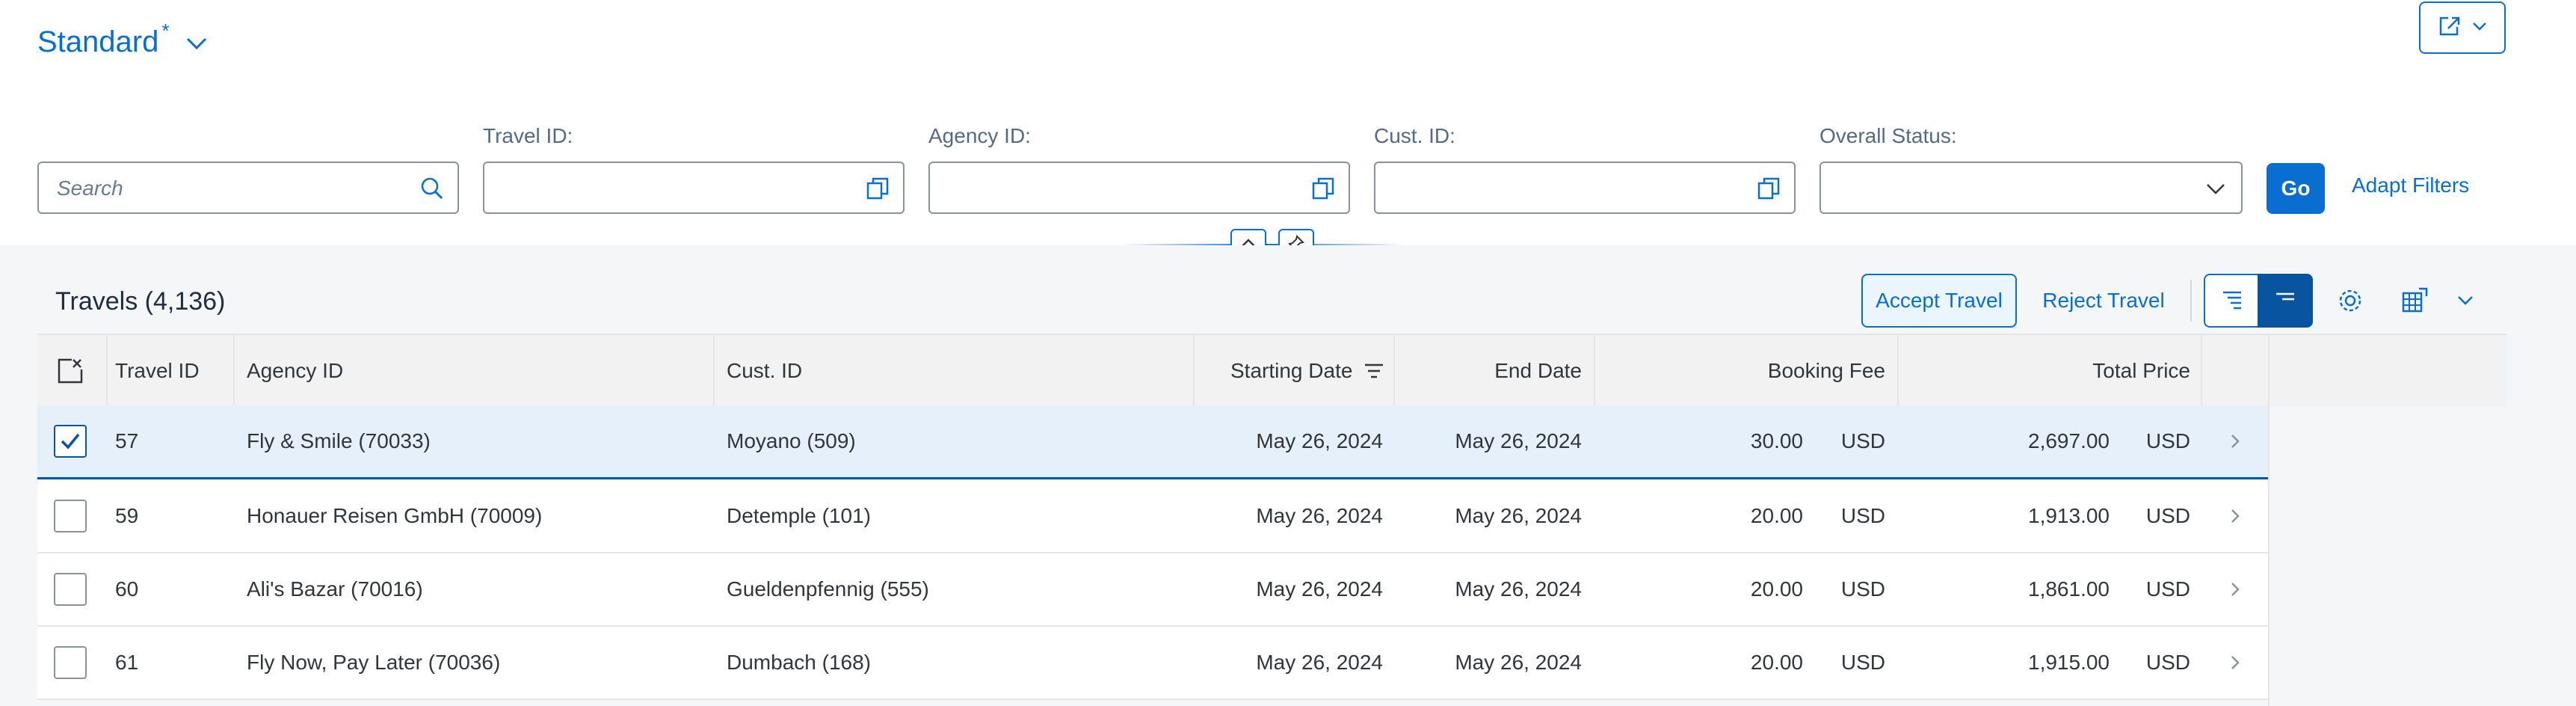 This screenshot has height=706, width=2576. Describe the element at coordinates (791, 441) in the screenshot. I see `customer-cell: Moyano (509)` at that location.